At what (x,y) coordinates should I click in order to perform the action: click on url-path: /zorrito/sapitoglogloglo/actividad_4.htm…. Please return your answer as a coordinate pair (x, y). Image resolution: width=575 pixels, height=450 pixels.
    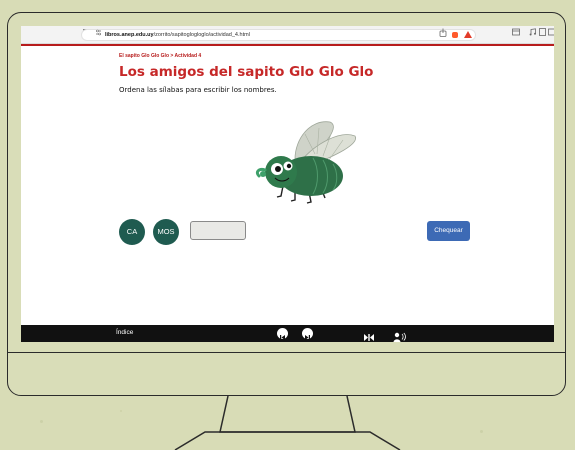
    Looking at the image, I should click on (201, 35).